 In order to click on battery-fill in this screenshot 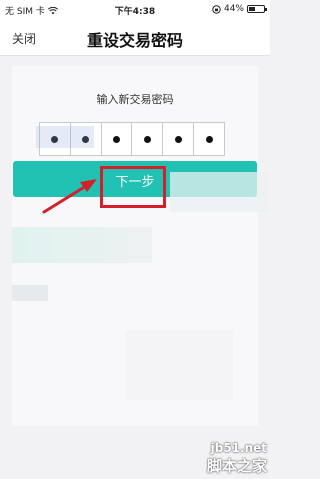, I will do `click(252, 9)`.